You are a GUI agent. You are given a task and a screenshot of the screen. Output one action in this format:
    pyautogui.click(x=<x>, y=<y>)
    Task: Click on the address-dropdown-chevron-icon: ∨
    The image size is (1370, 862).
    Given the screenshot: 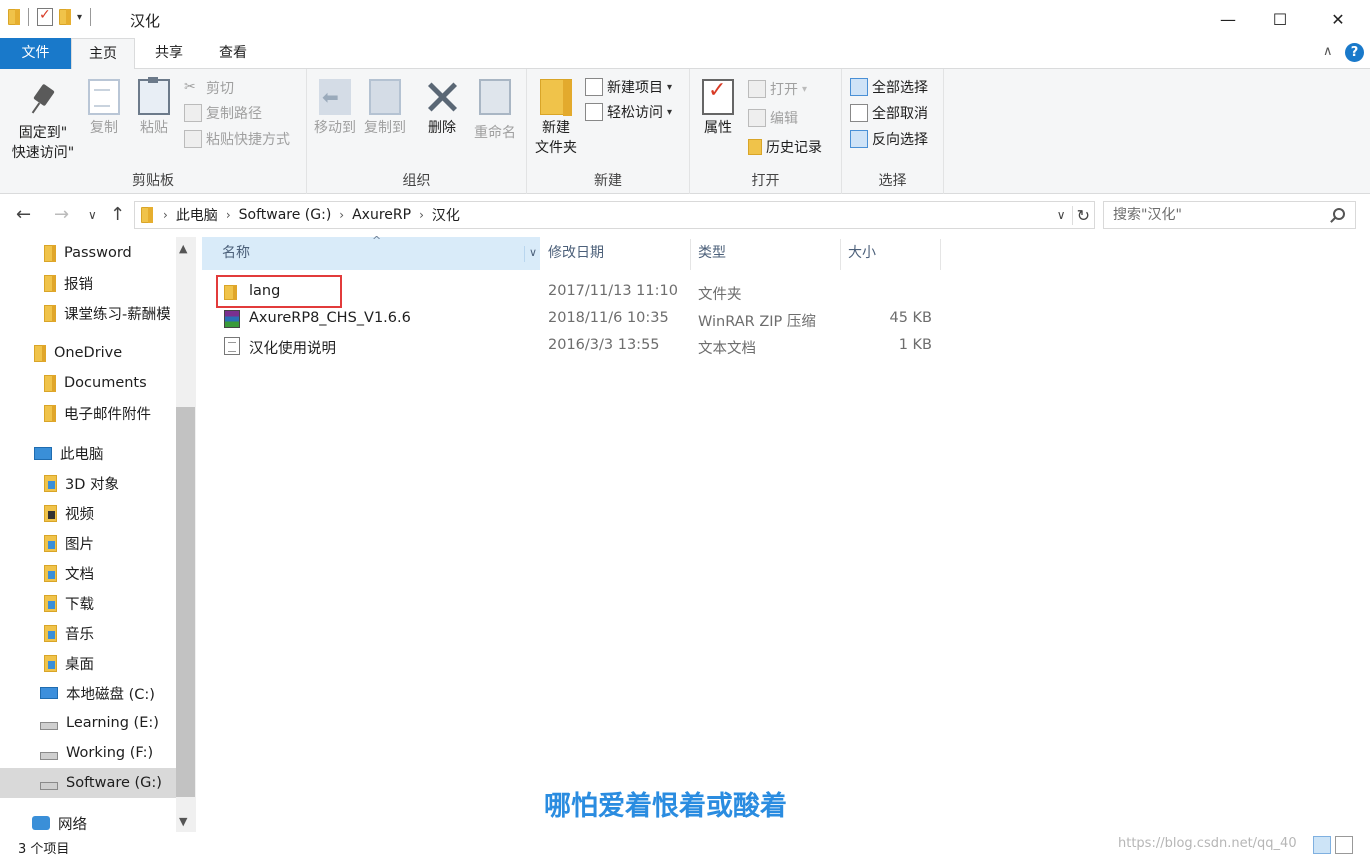 What is the action you would take?
    pyautogui.click(x=1061, y=215)
    